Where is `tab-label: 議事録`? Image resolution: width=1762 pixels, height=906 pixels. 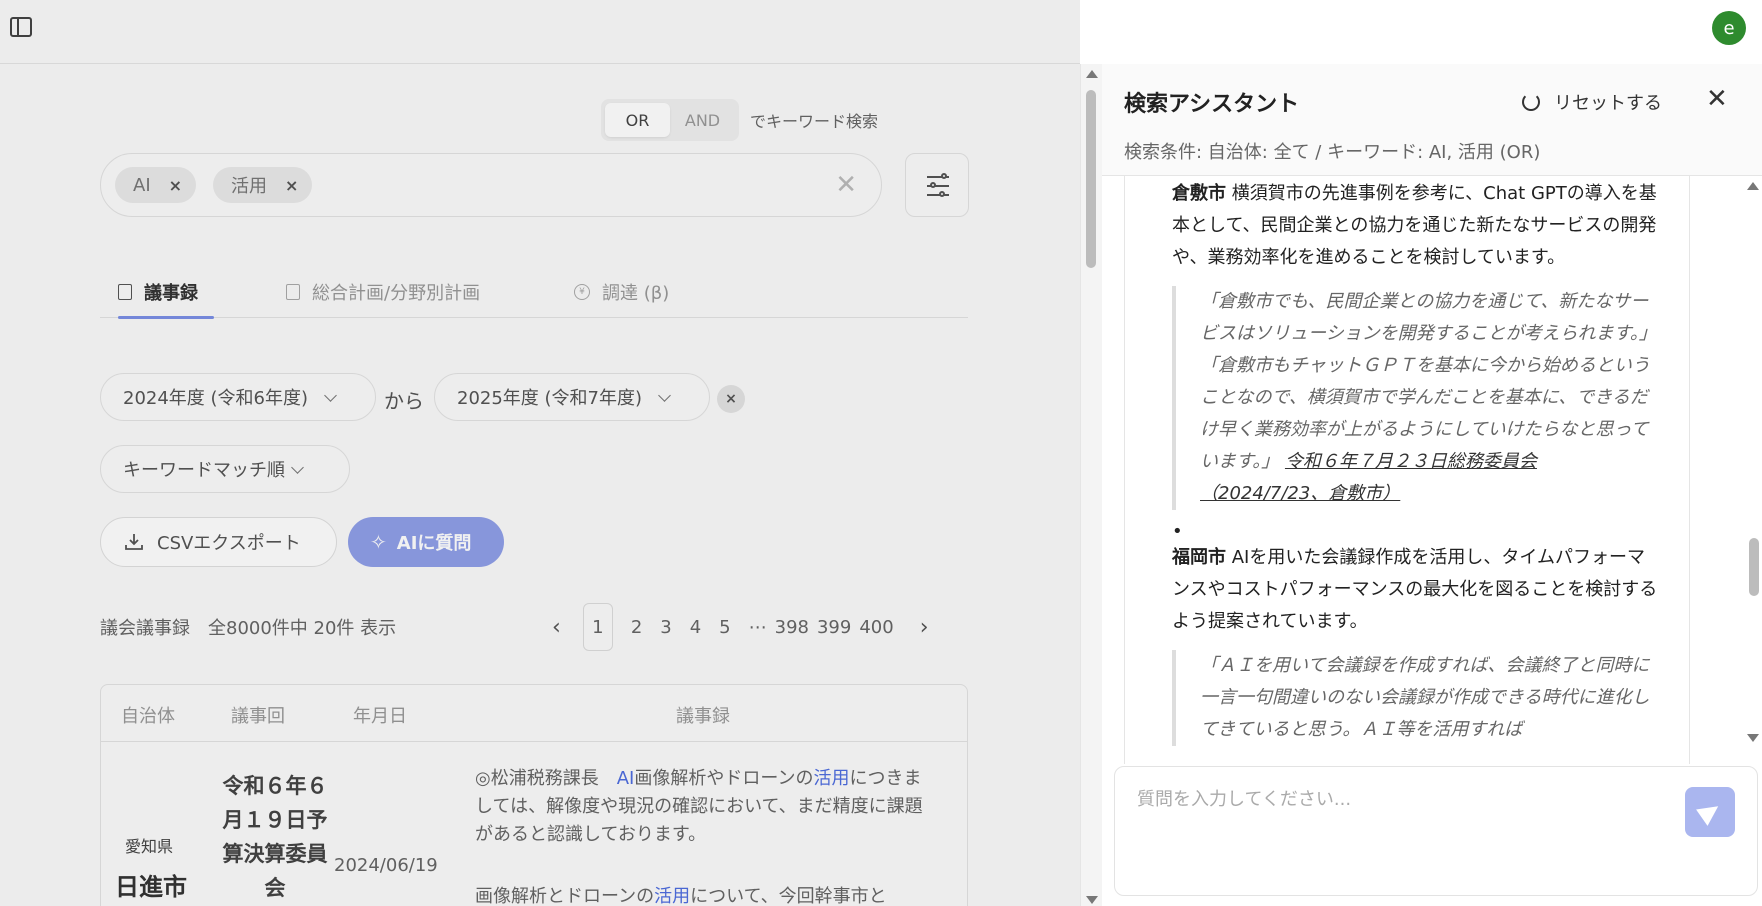
tab-label: 議事録 is located at coordinates (171, 293).